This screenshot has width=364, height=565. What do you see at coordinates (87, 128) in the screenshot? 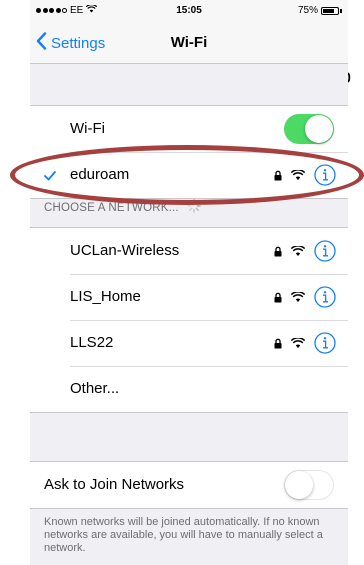
I see `wifi-label: Wi-Fi` at bounding box center [87, 128].